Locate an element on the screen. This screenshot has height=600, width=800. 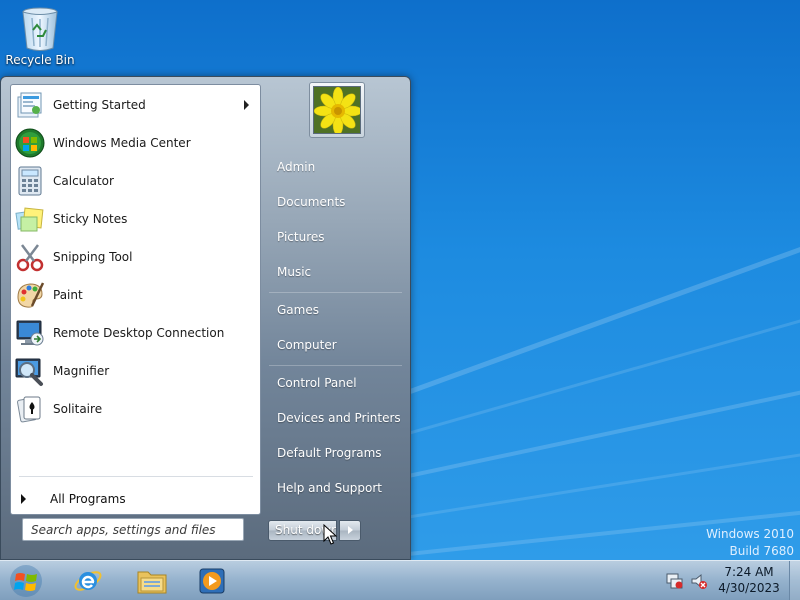
windows-logo-icon is located at coordinates (26, 581).